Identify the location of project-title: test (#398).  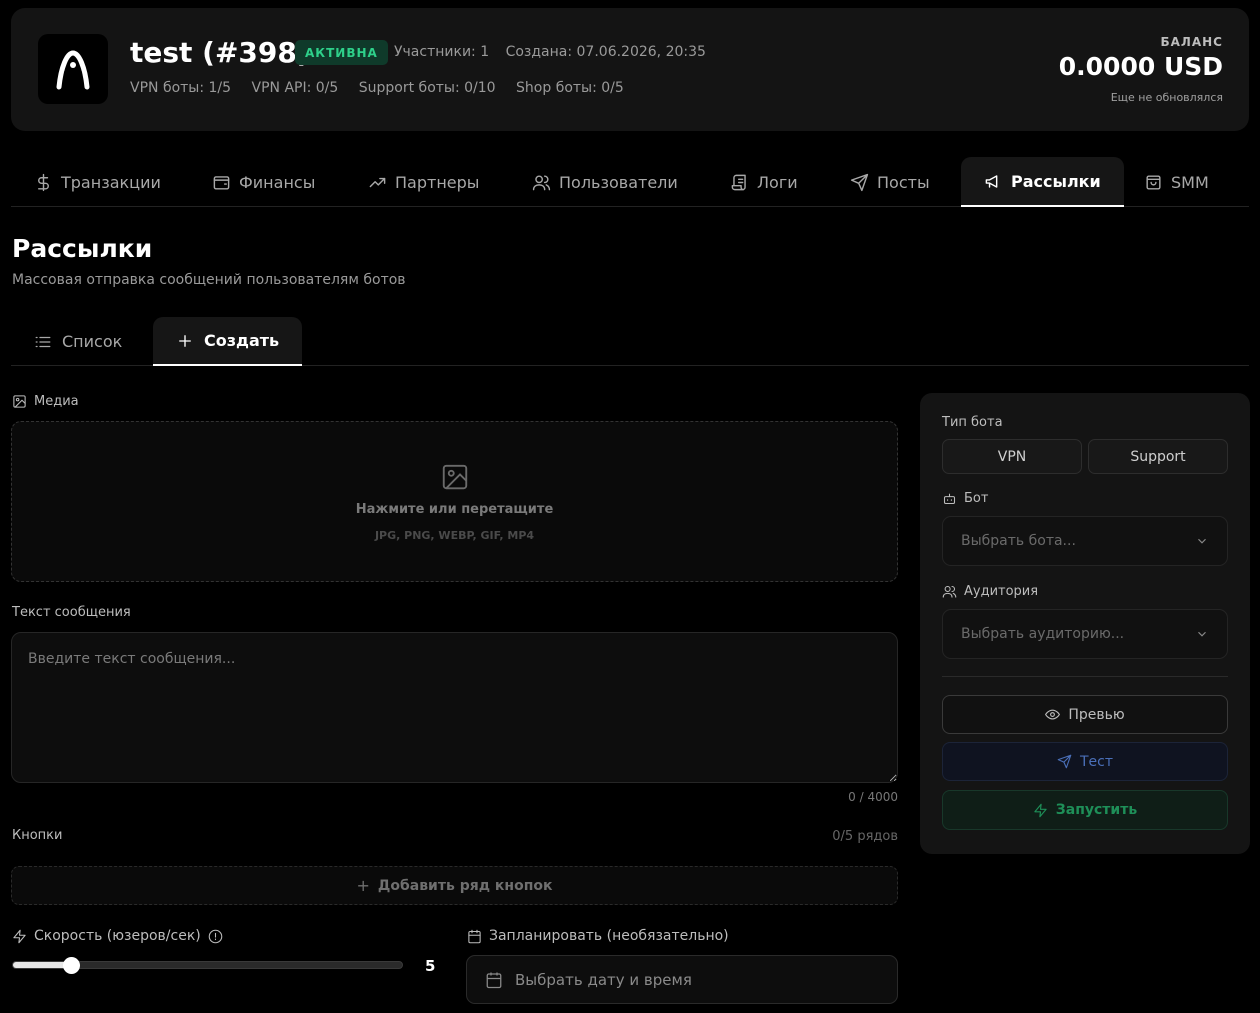
(220, 52).